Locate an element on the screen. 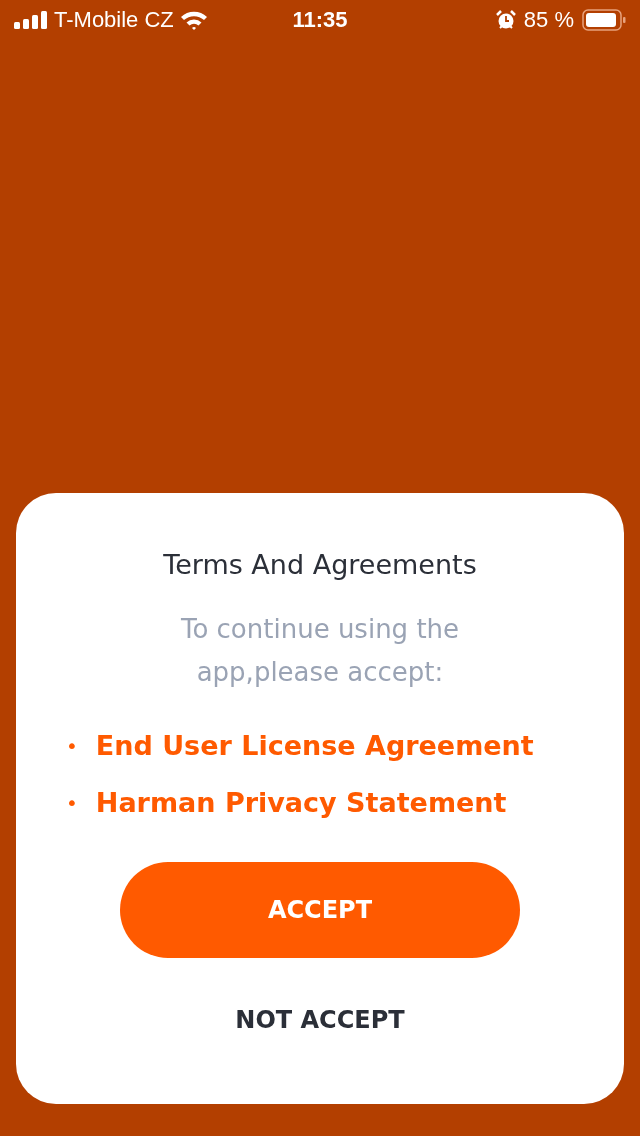  wifi-icon is located at coordinates (193, 20).